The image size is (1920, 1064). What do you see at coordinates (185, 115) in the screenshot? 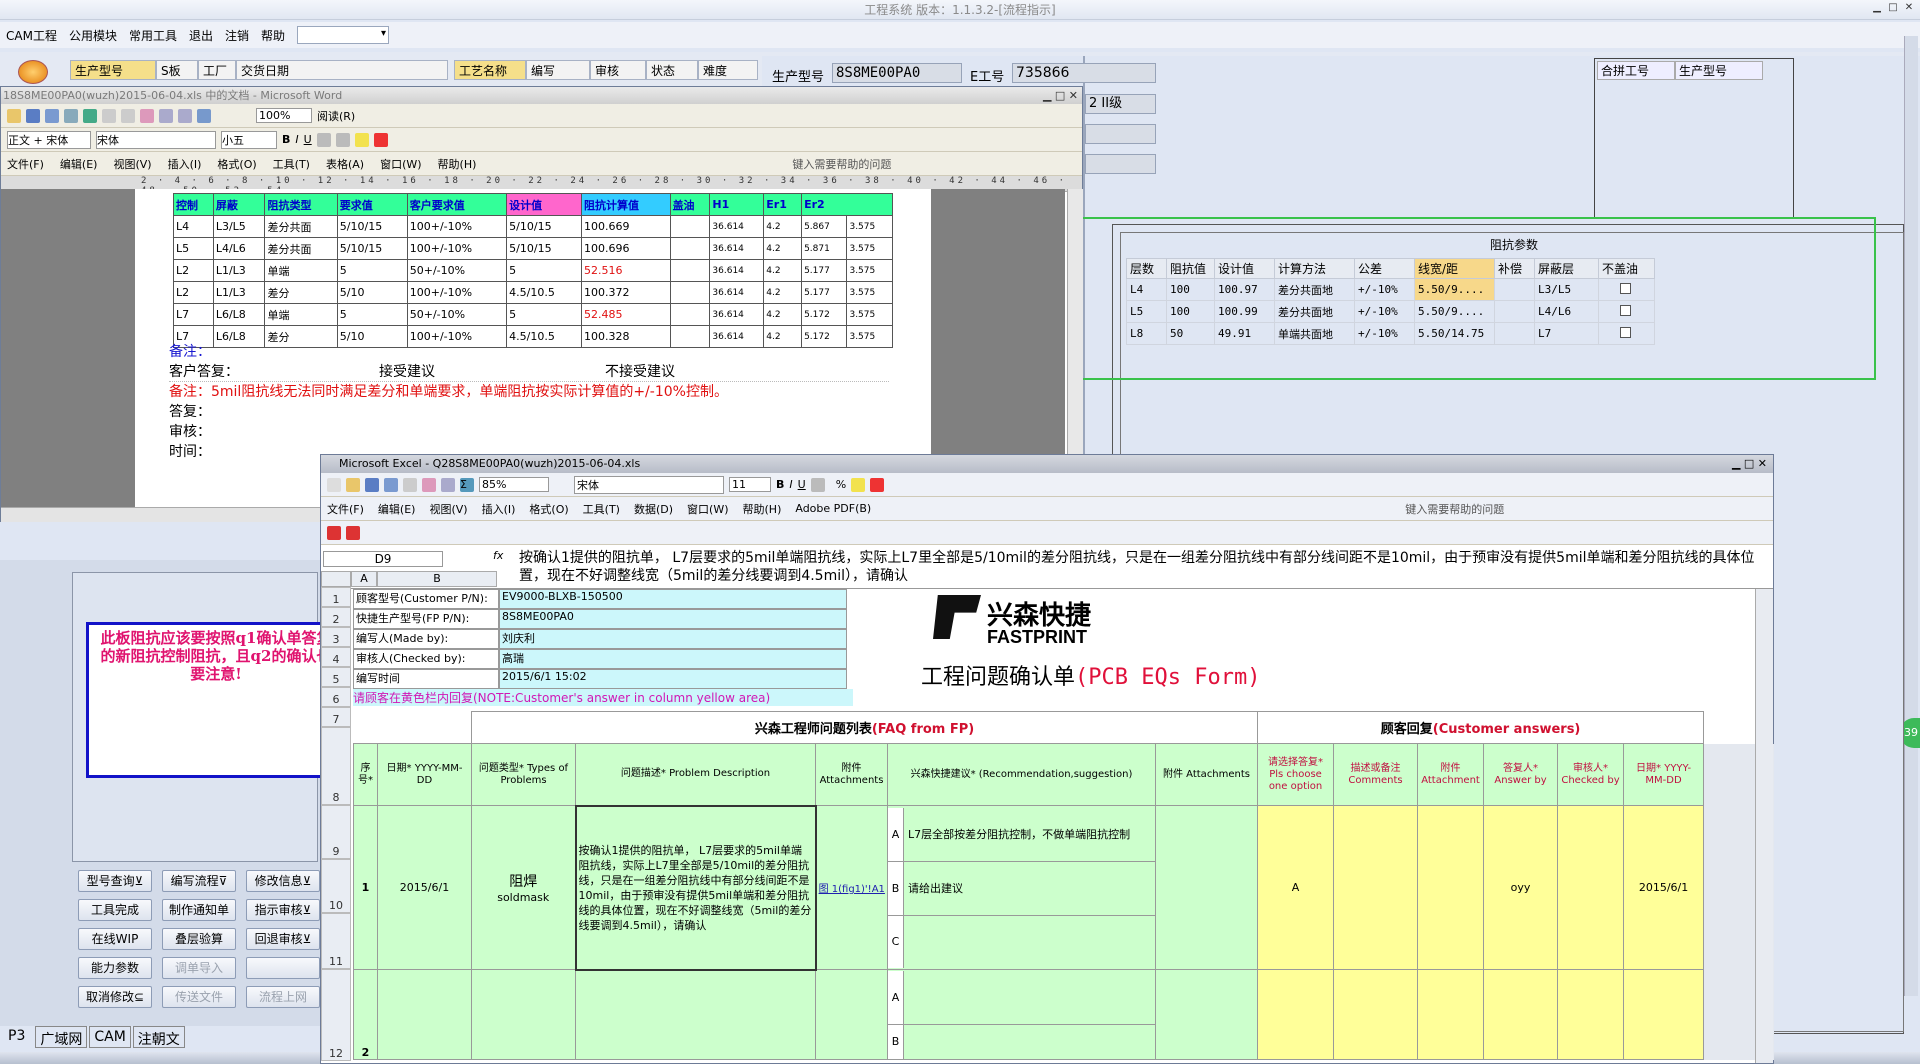
I see `redo-icon` at bounding box center [185, 115].